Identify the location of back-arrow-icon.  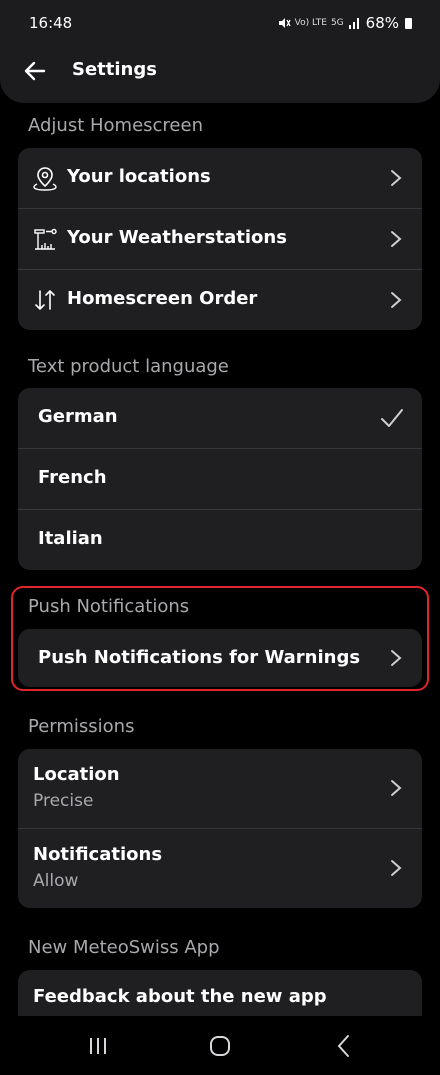
(35, 71).